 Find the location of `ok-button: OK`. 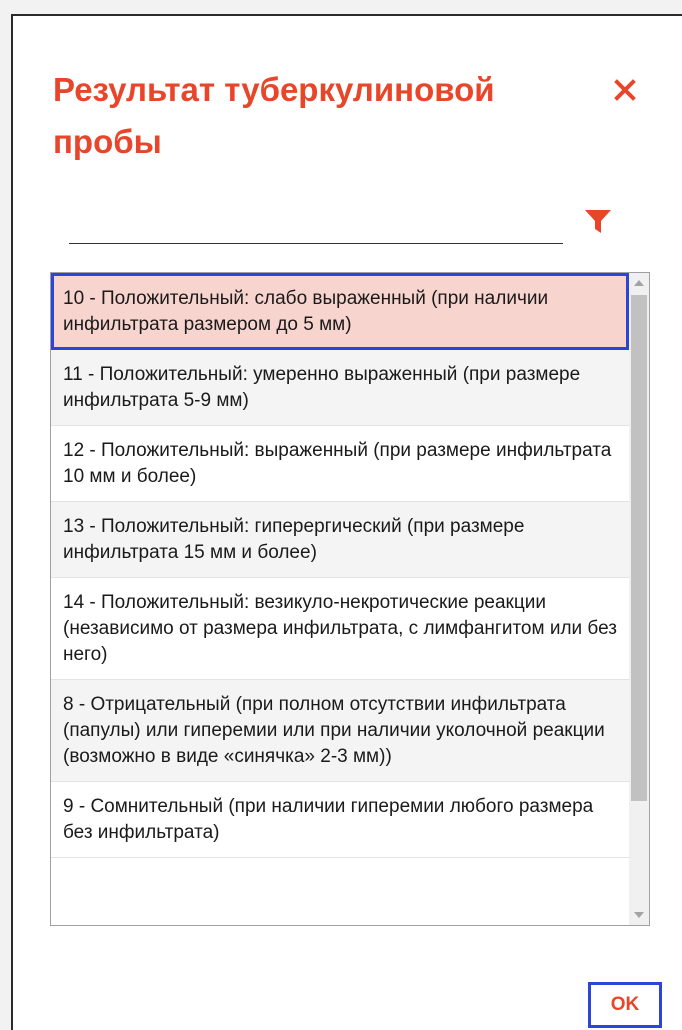

ok-button: OK is located at coordinates (625, 1005).